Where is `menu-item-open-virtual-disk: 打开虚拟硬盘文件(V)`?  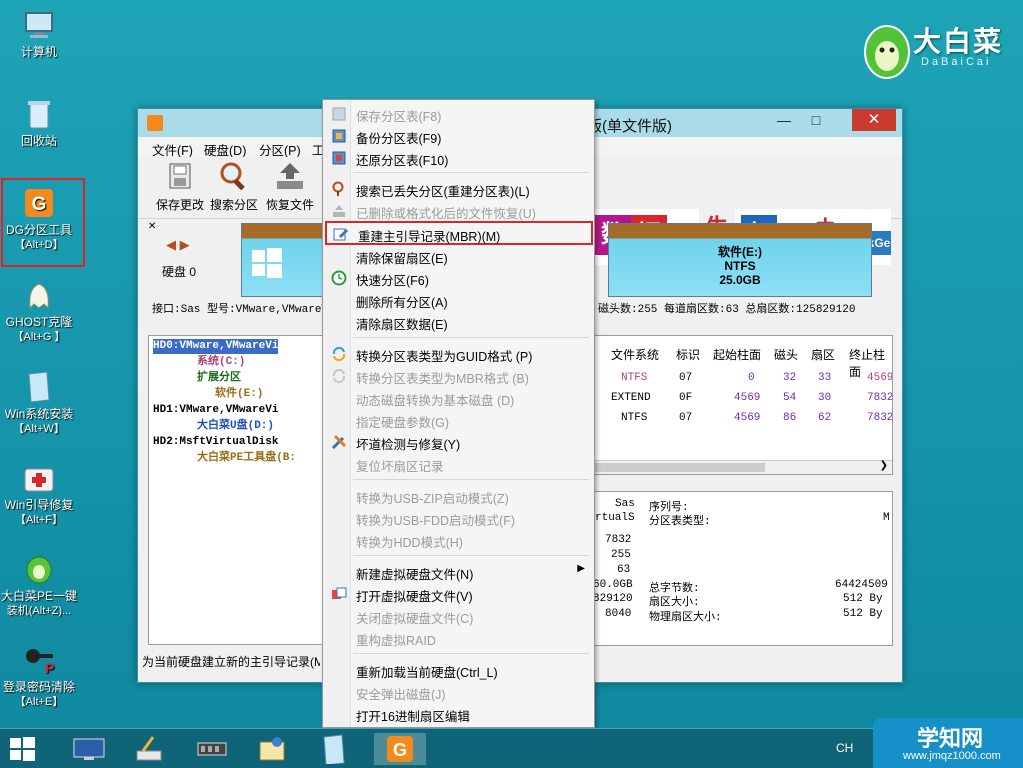
menu-item-open-virtual-disk: 打开虚拟硬盘文件(V) is located at coordinates (459, 594).